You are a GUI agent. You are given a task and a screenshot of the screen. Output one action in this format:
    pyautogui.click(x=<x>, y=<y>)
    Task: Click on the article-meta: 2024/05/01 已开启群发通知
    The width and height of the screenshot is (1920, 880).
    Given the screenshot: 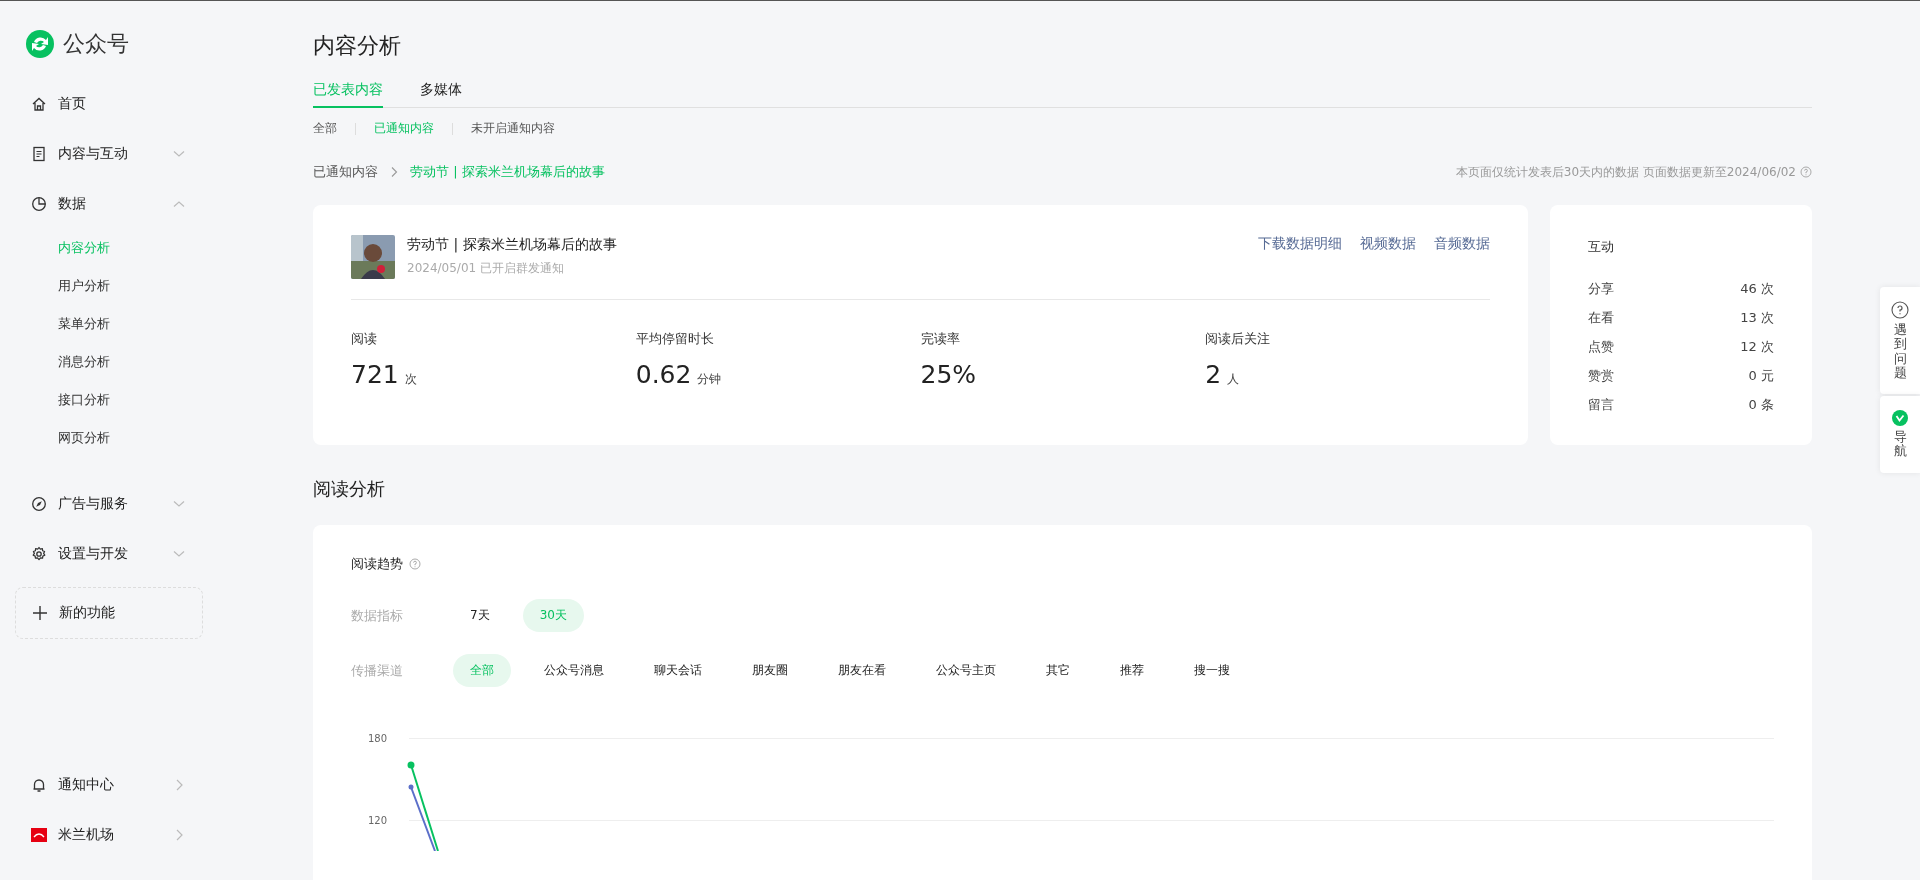 What is the action you would take?
    pyautogui.click(x=486, y=268)
    